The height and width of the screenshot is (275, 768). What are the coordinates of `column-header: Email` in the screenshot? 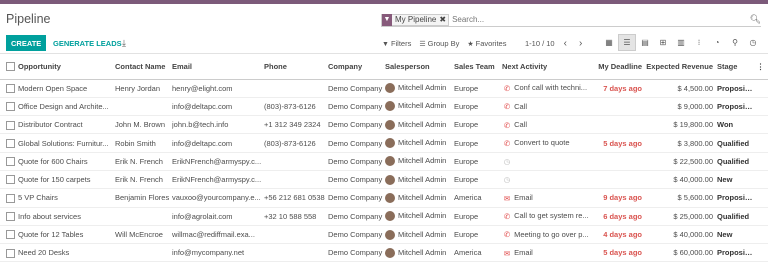 It's located at (218, 67).